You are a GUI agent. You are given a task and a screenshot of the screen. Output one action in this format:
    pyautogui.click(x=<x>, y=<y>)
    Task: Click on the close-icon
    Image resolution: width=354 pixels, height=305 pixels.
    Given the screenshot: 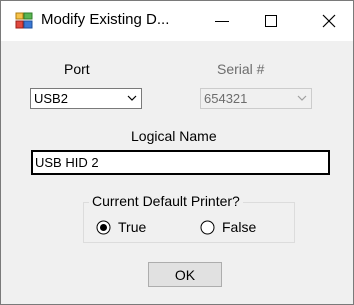 What is the action you would take?
    pyautogui.click(x=329, y=21)
    